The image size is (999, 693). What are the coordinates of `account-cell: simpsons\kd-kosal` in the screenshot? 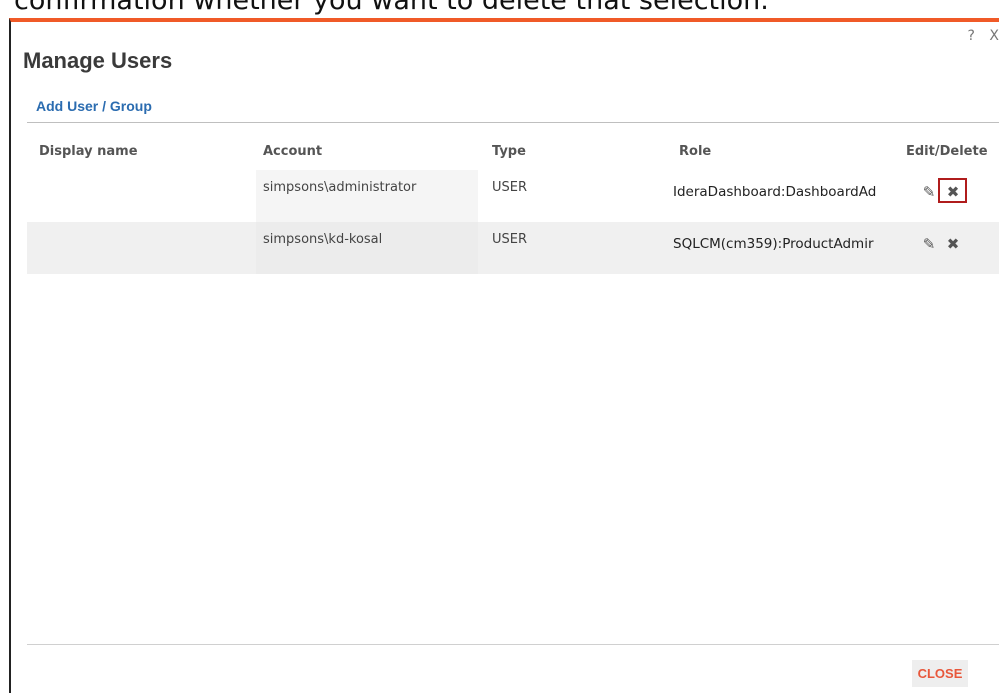 It's located at (323, 239).